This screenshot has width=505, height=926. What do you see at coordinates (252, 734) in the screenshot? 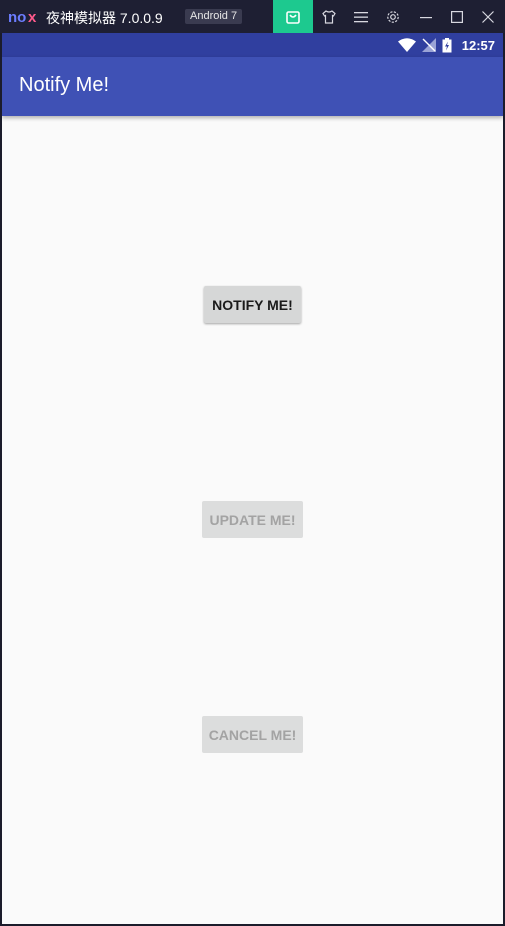
I see `cancel-me-button: CANCEL ME!` at bounding box center [252, 734].